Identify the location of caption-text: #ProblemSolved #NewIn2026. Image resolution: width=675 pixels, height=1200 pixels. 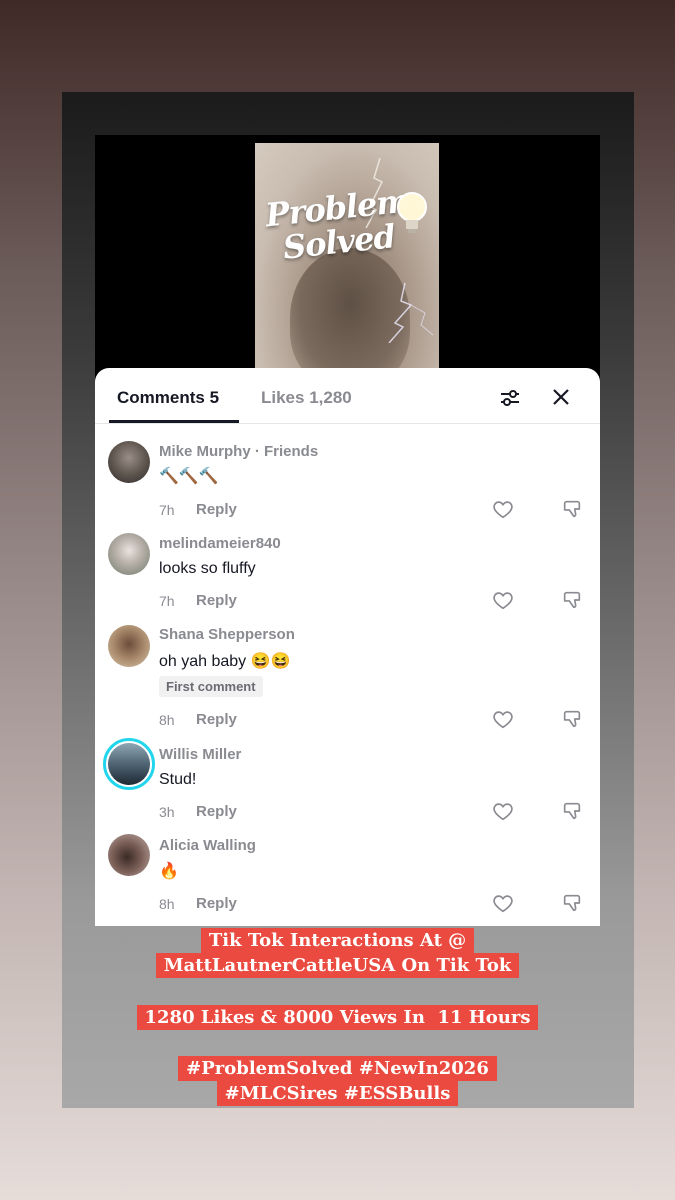
(337, 1068).